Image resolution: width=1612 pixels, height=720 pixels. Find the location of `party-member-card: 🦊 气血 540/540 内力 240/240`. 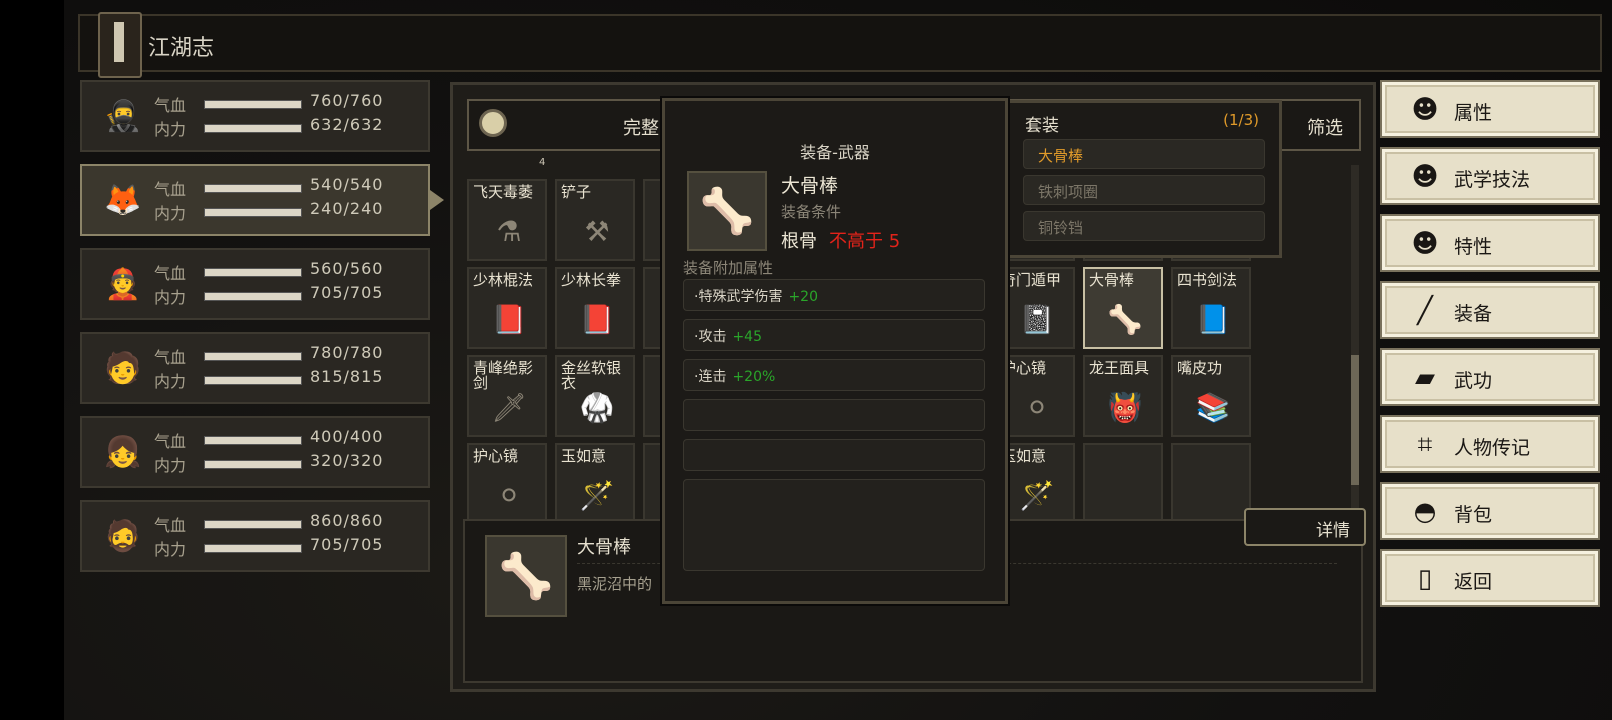

party-member-card: 🦊 气血 540/540 内力 240/240 is located at coordinates (262, 200).